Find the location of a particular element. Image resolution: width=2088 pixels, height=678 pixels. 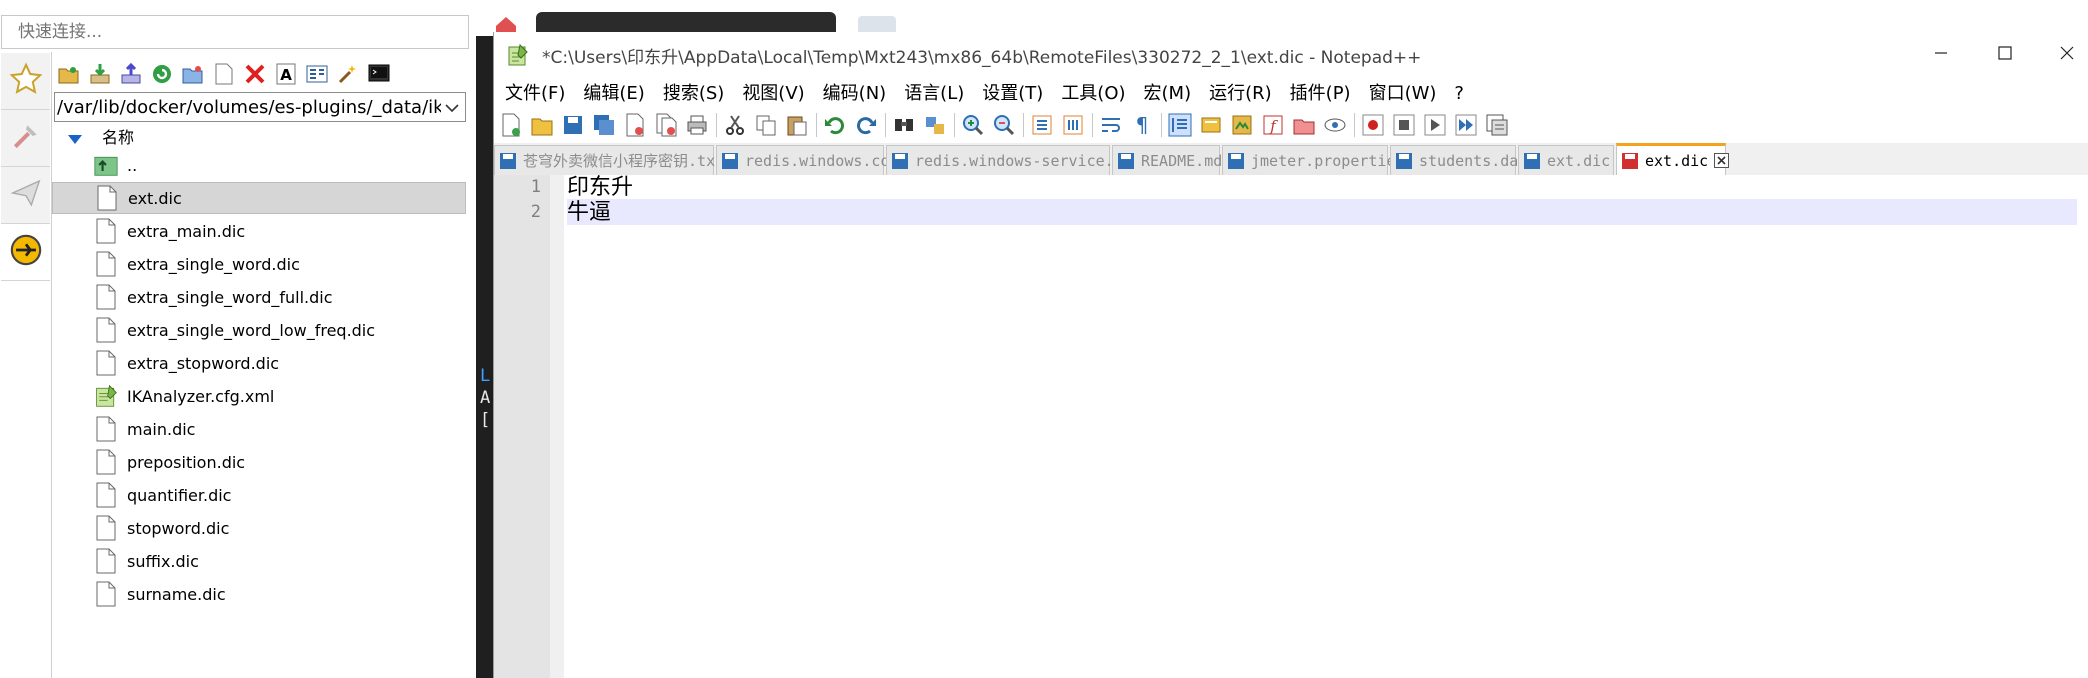

file-name: .. is located at coordinates (132, 165).